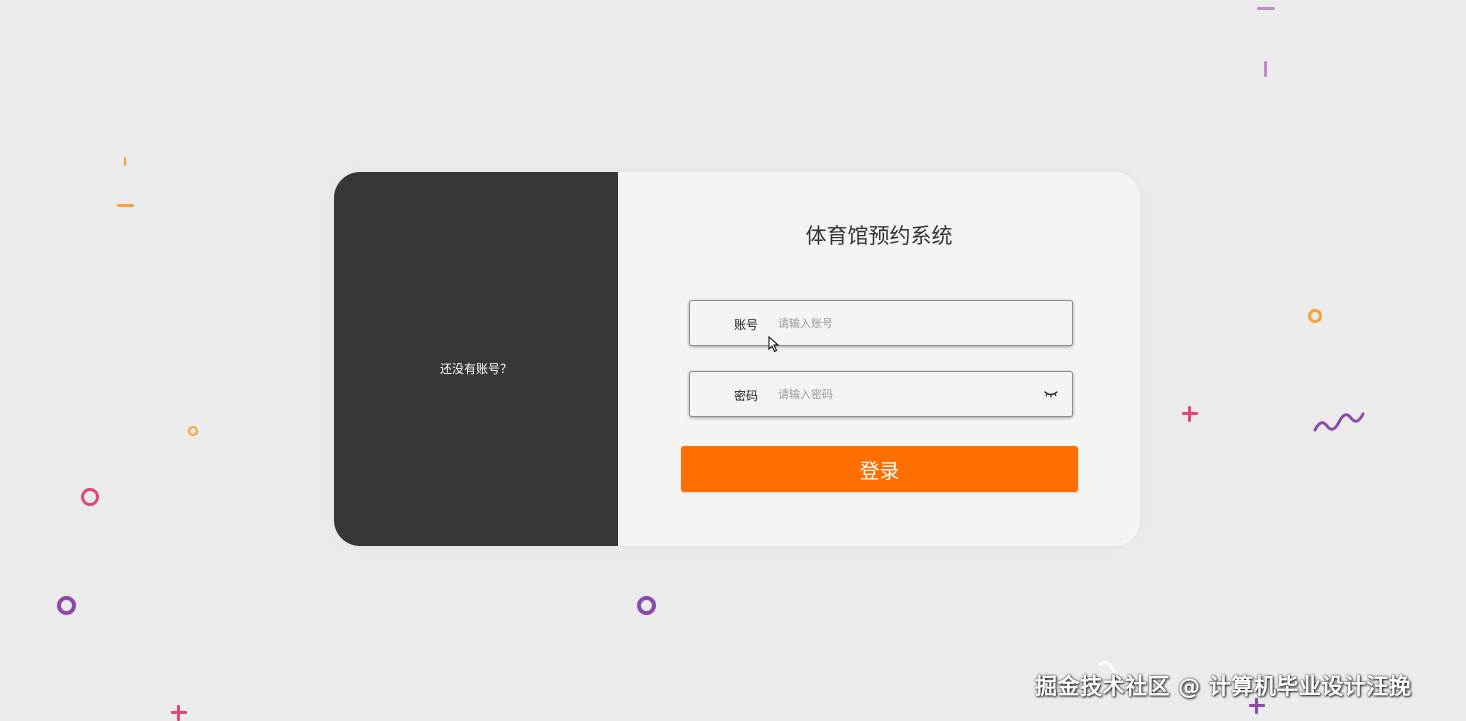 The height and width of the screenshot is (721, 1466). I want to click on login-button: 登录, so click(879, 469).